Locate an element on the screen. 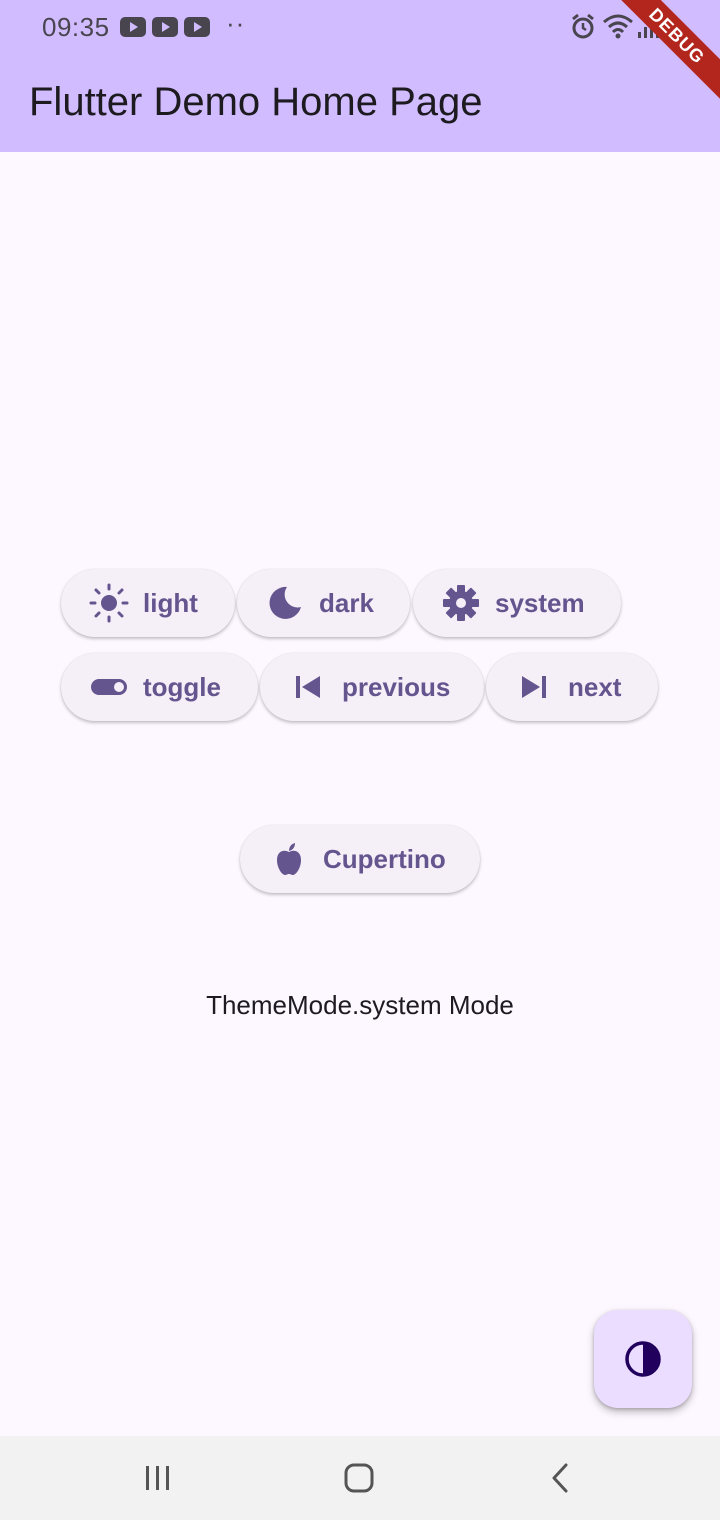  sun-icon is located at coordinates (109, 603).